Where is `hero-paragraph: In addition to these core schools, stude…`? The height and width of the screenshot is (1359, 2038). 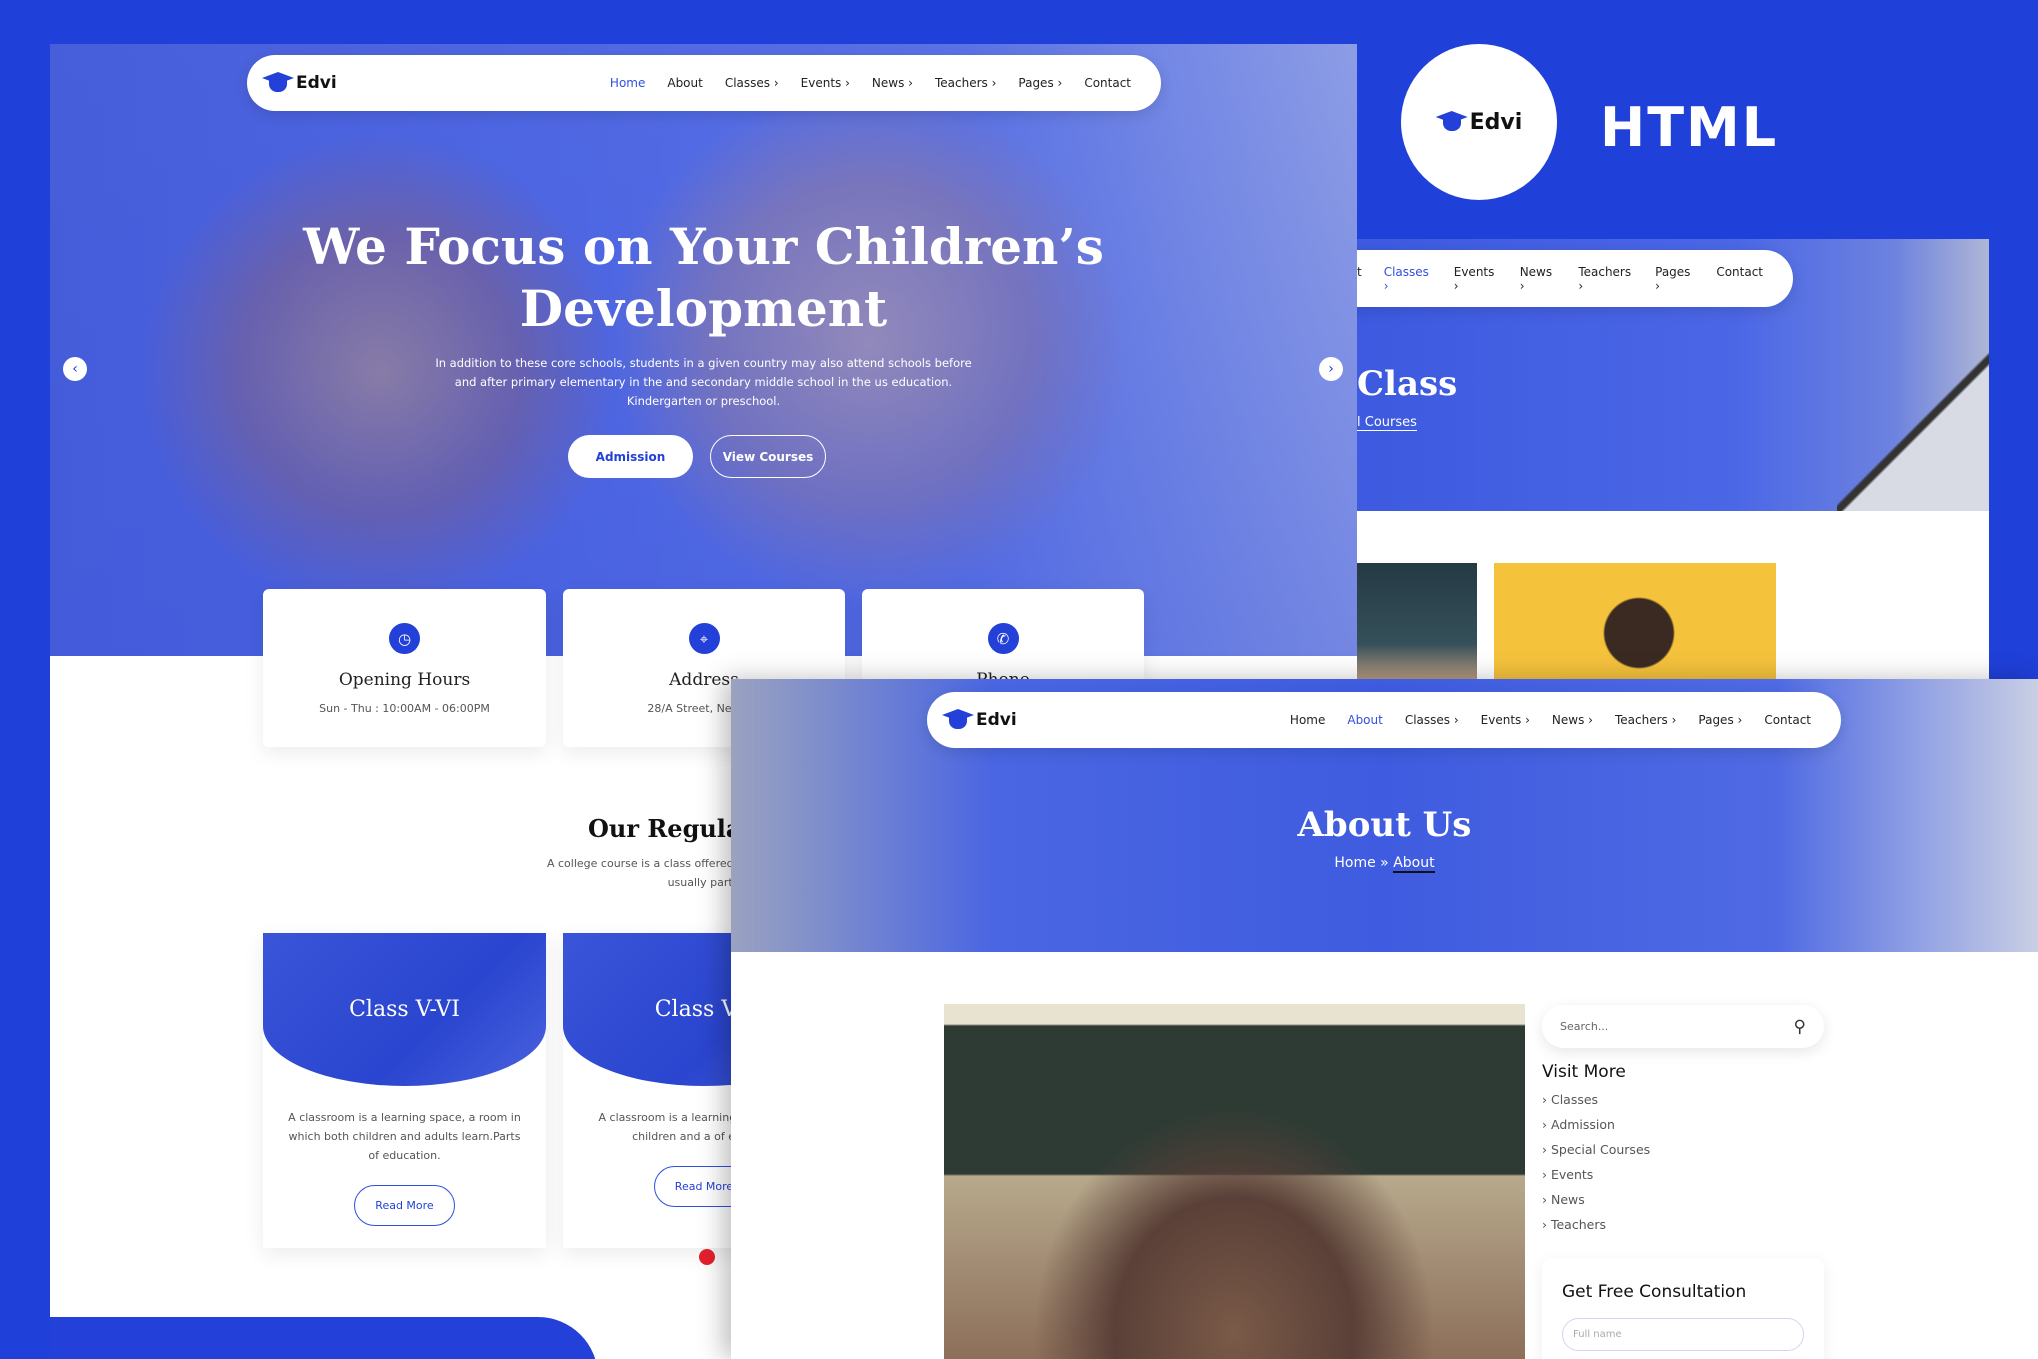 hero-paragraph: In addition to these core schools, stude… is located at coordinates (703, 382).